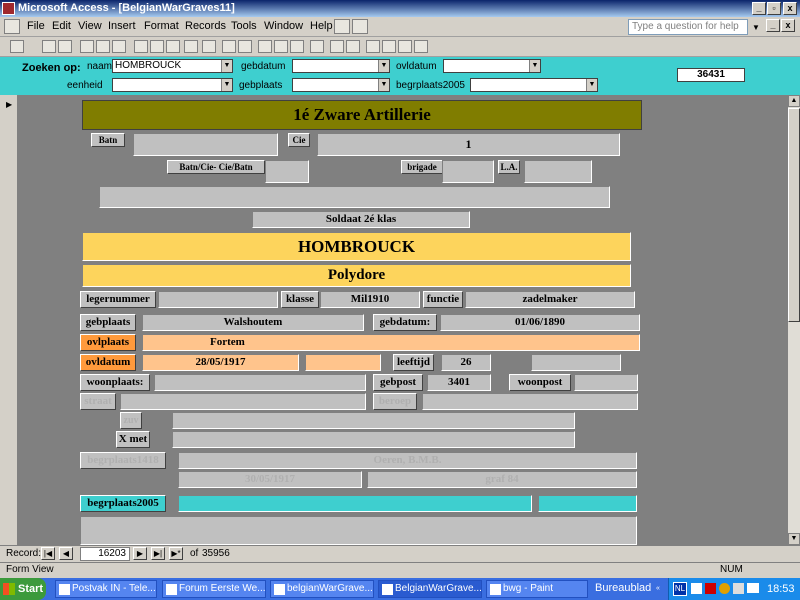 This screenshot has width=800, height=600. What do you see at coordinates (260, 382) in the screenshot?
I see `woonplaats-field` at bounding box center [260, 382].